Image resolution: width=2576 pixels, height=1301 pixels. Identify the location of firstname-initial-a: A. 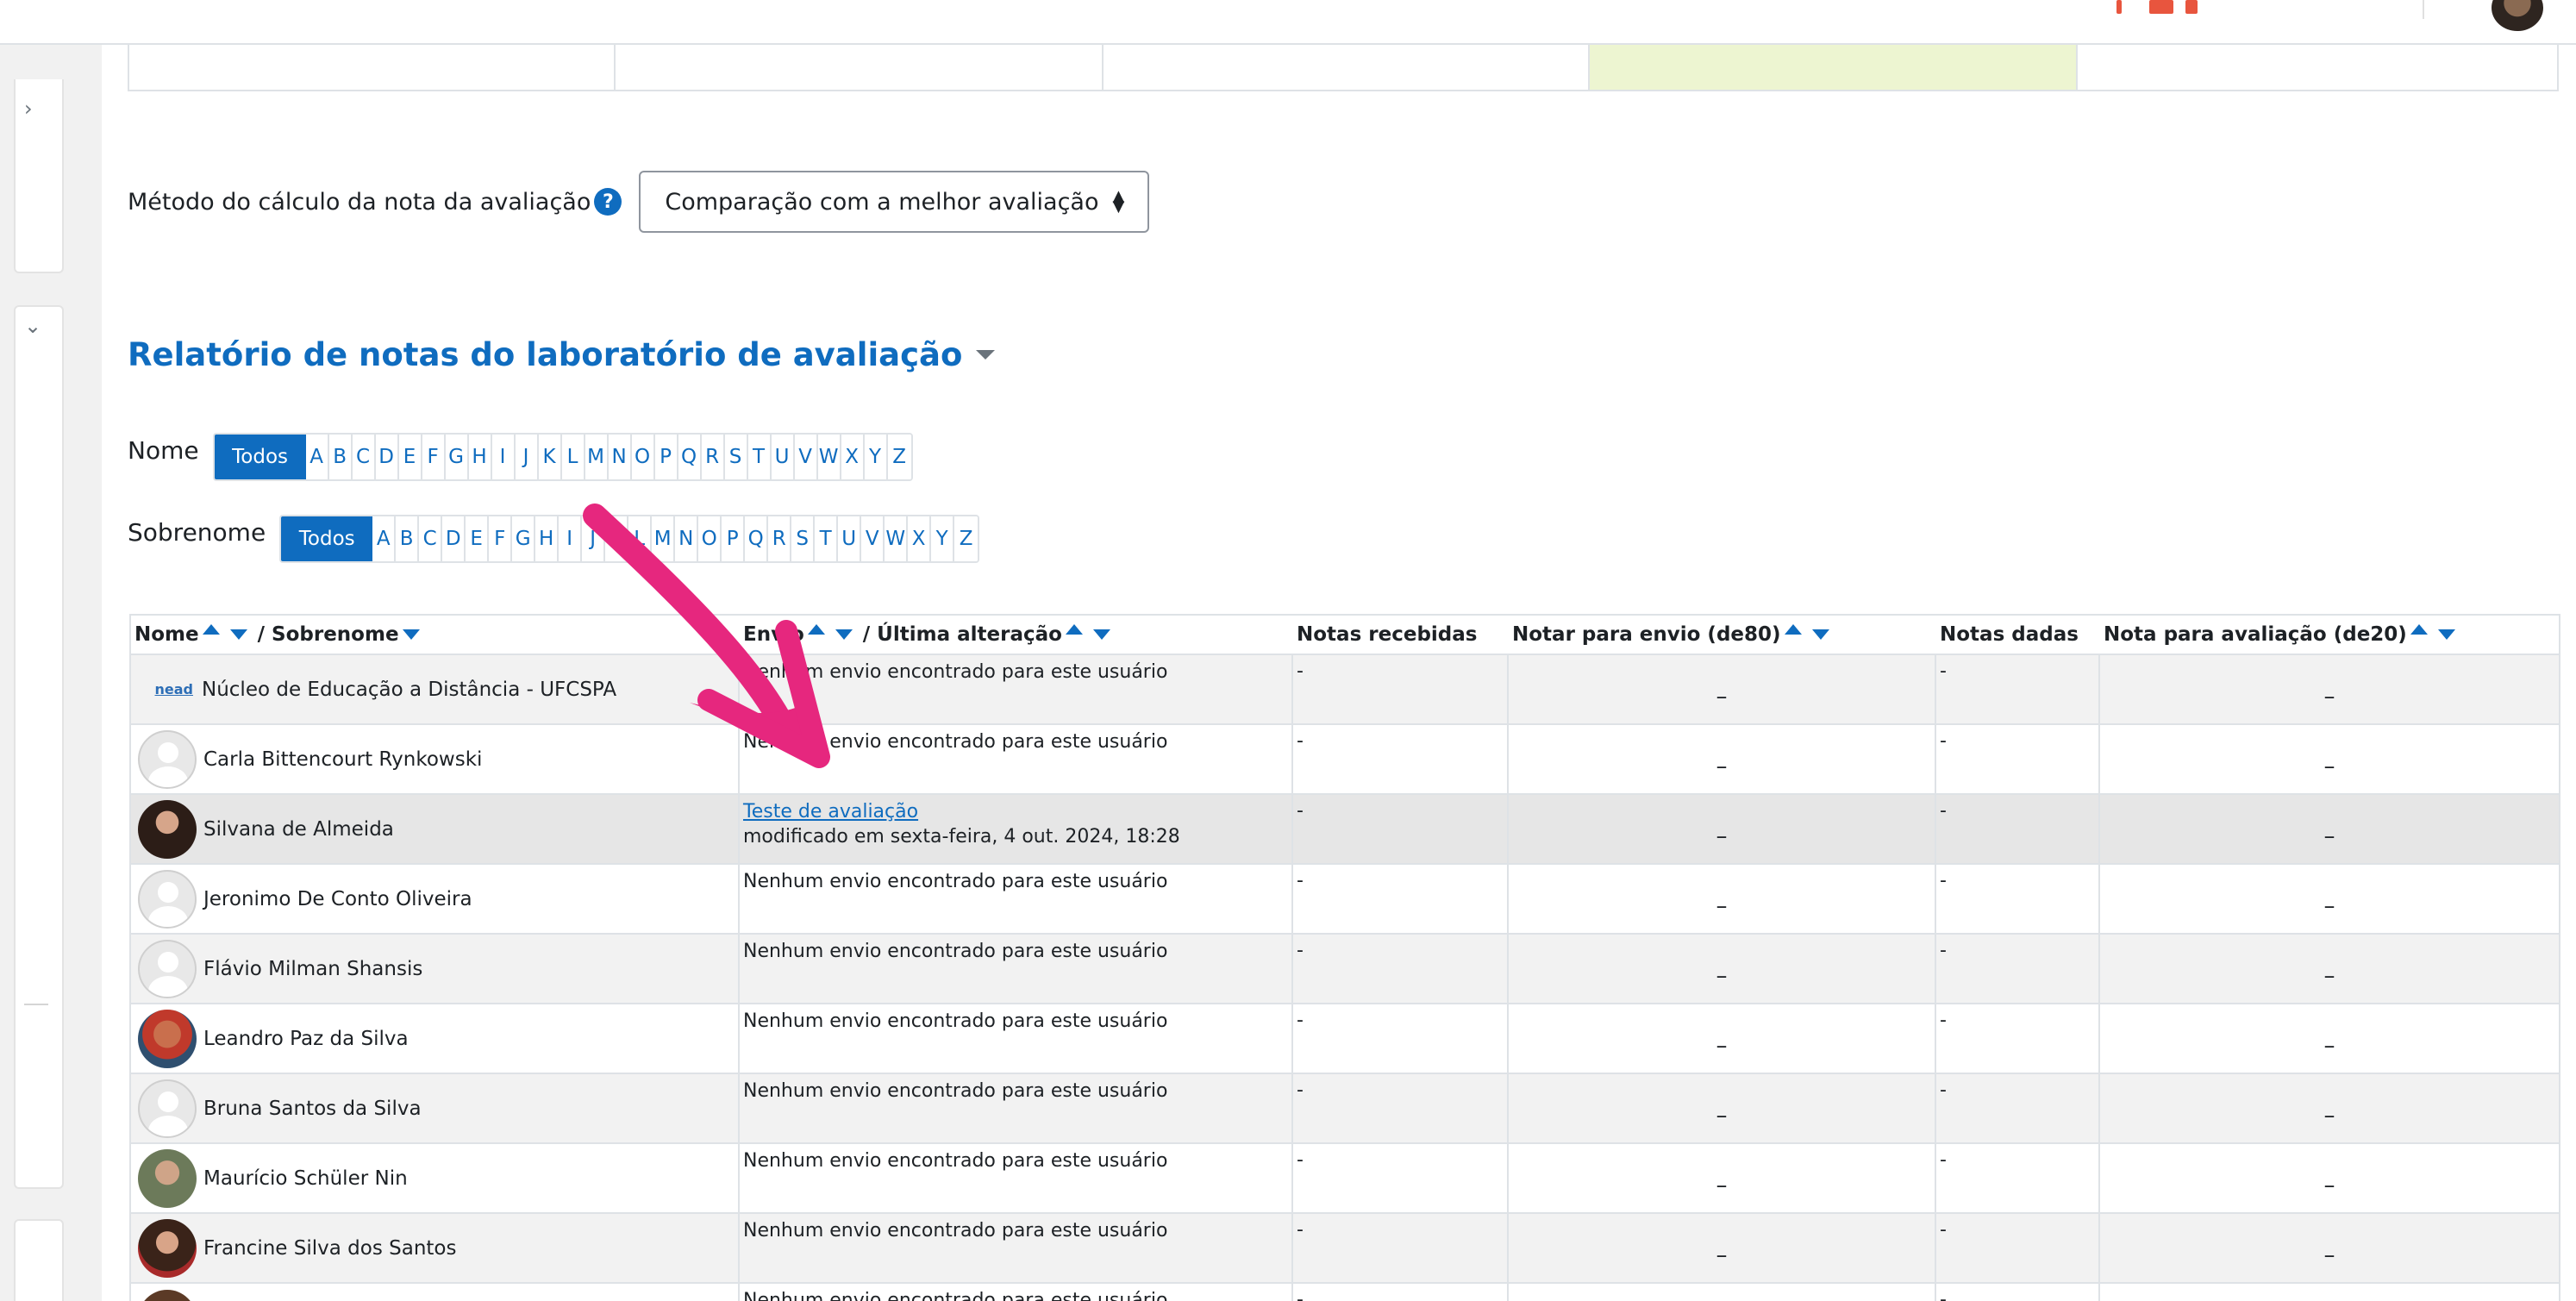
(317, 457).